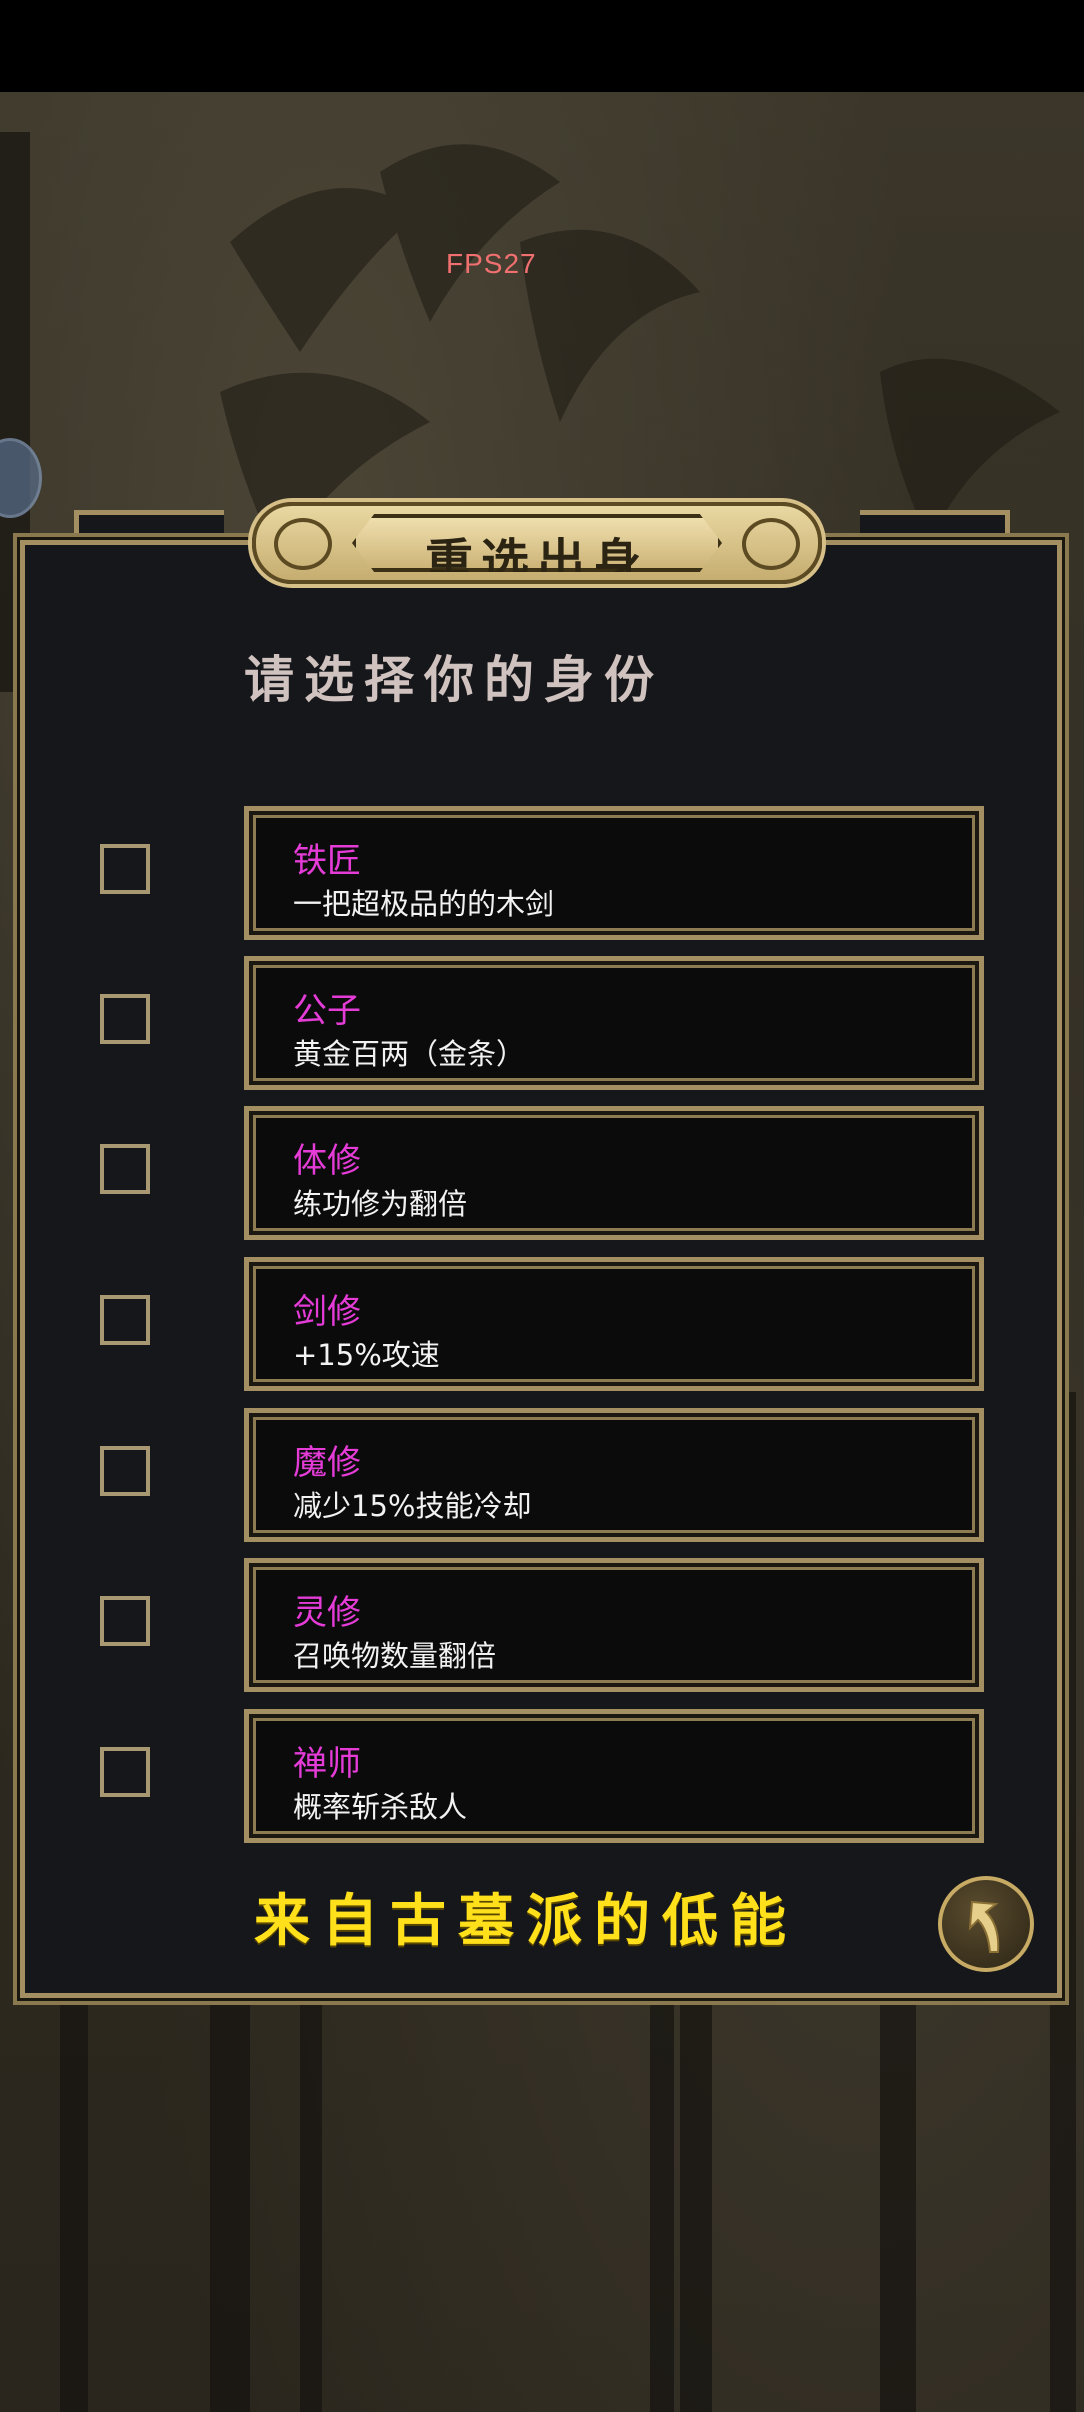 The height and width of the screenshot is (2412, 1084). What do you see at coordinates (454, 679) in the screenshot?
I see `dialog-subtitle: 请选择你的身份` at bounding box center [454, 679].